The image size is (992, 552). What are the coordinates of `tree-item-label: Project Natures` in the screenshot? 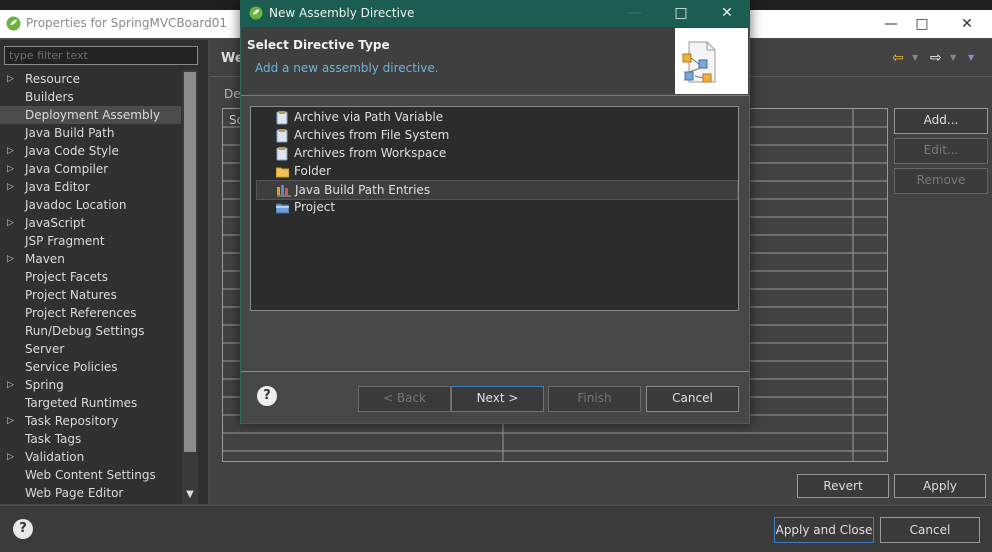 It's located at (71, 295).